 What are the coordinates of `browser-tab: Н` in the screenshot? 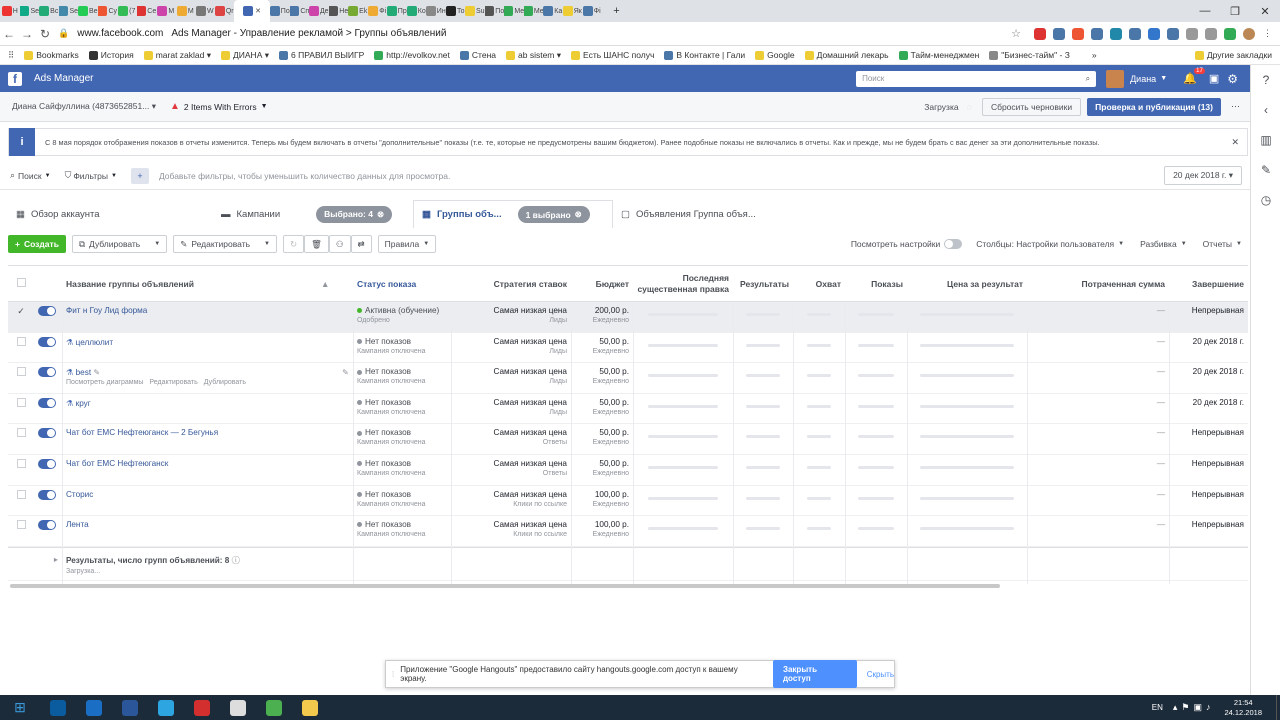 It's located at (10, 11).